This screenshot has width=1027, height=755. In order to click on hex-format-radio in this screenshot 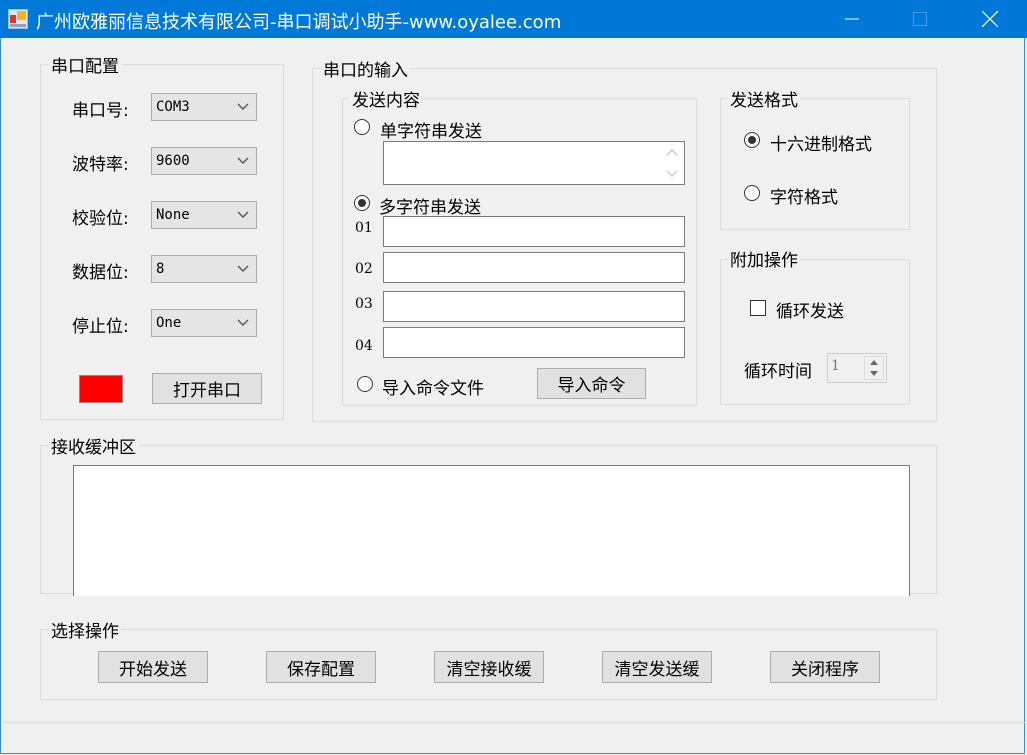, I will do `click(752, 140)`.